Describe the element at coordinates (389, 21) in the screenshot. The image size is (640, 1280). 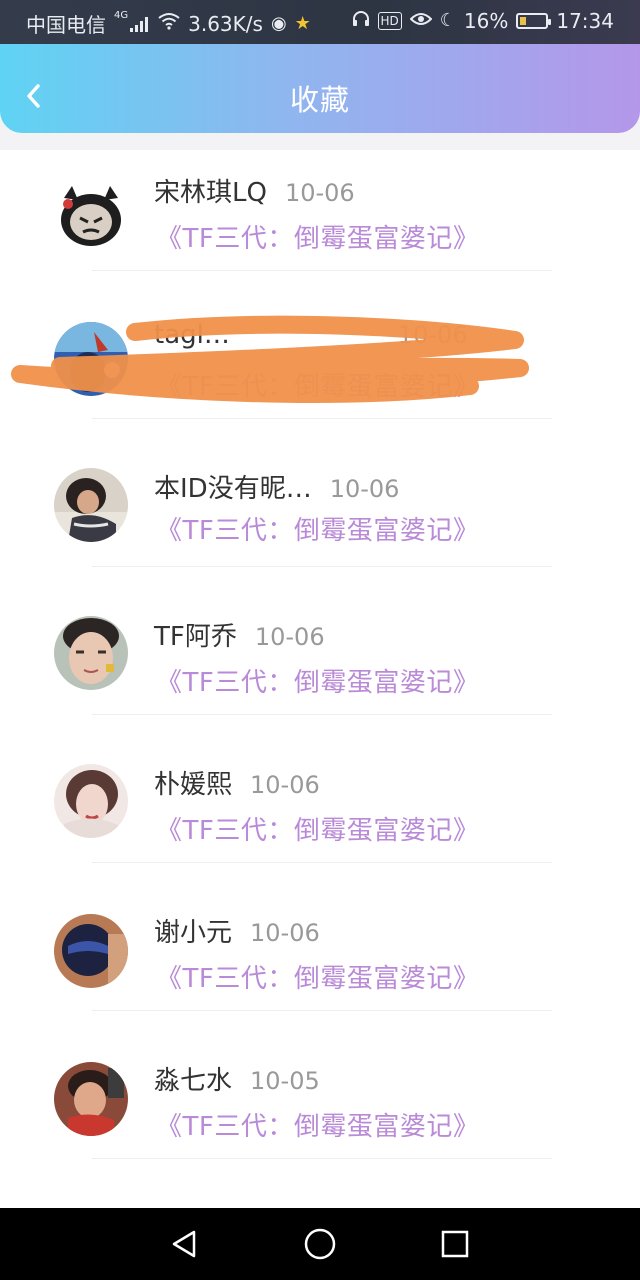
I see `hd-icon: HD` at that location.